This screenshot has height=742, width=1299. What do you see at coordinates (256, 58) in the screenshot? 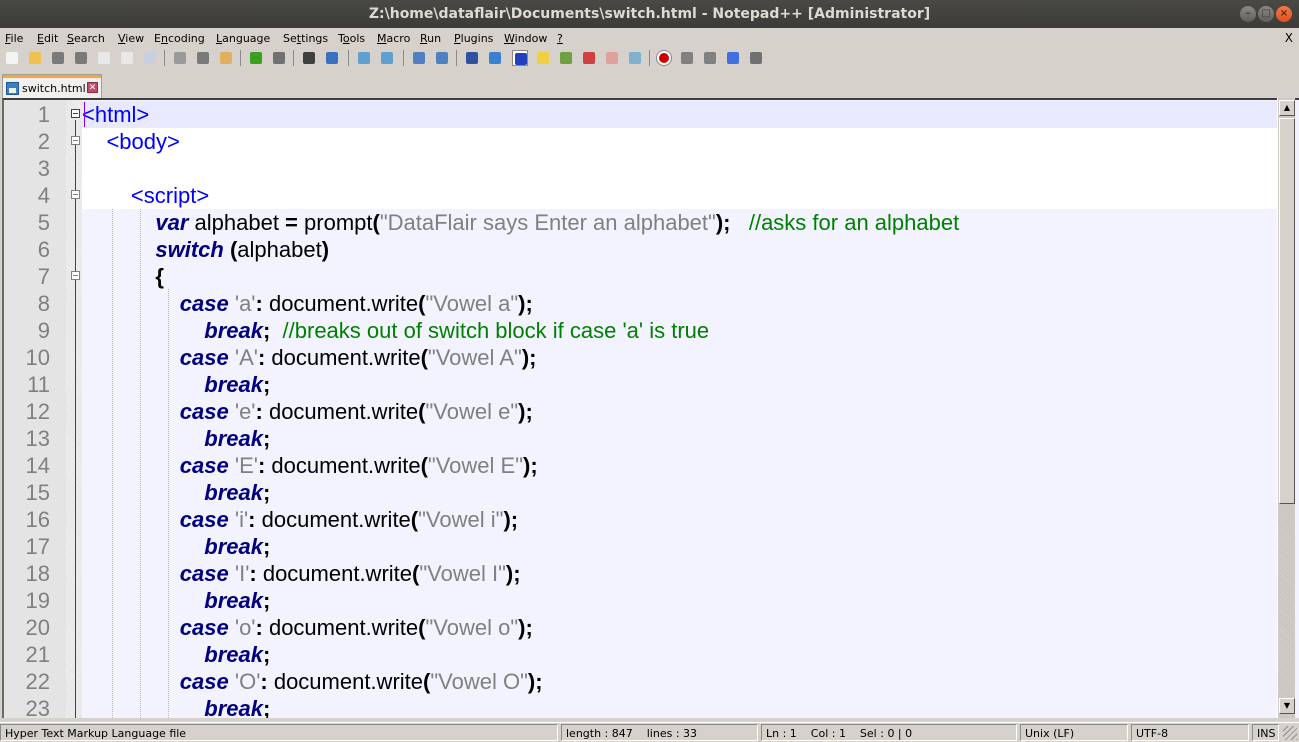
I see `undo-icon` at bounding box center [256, 58].